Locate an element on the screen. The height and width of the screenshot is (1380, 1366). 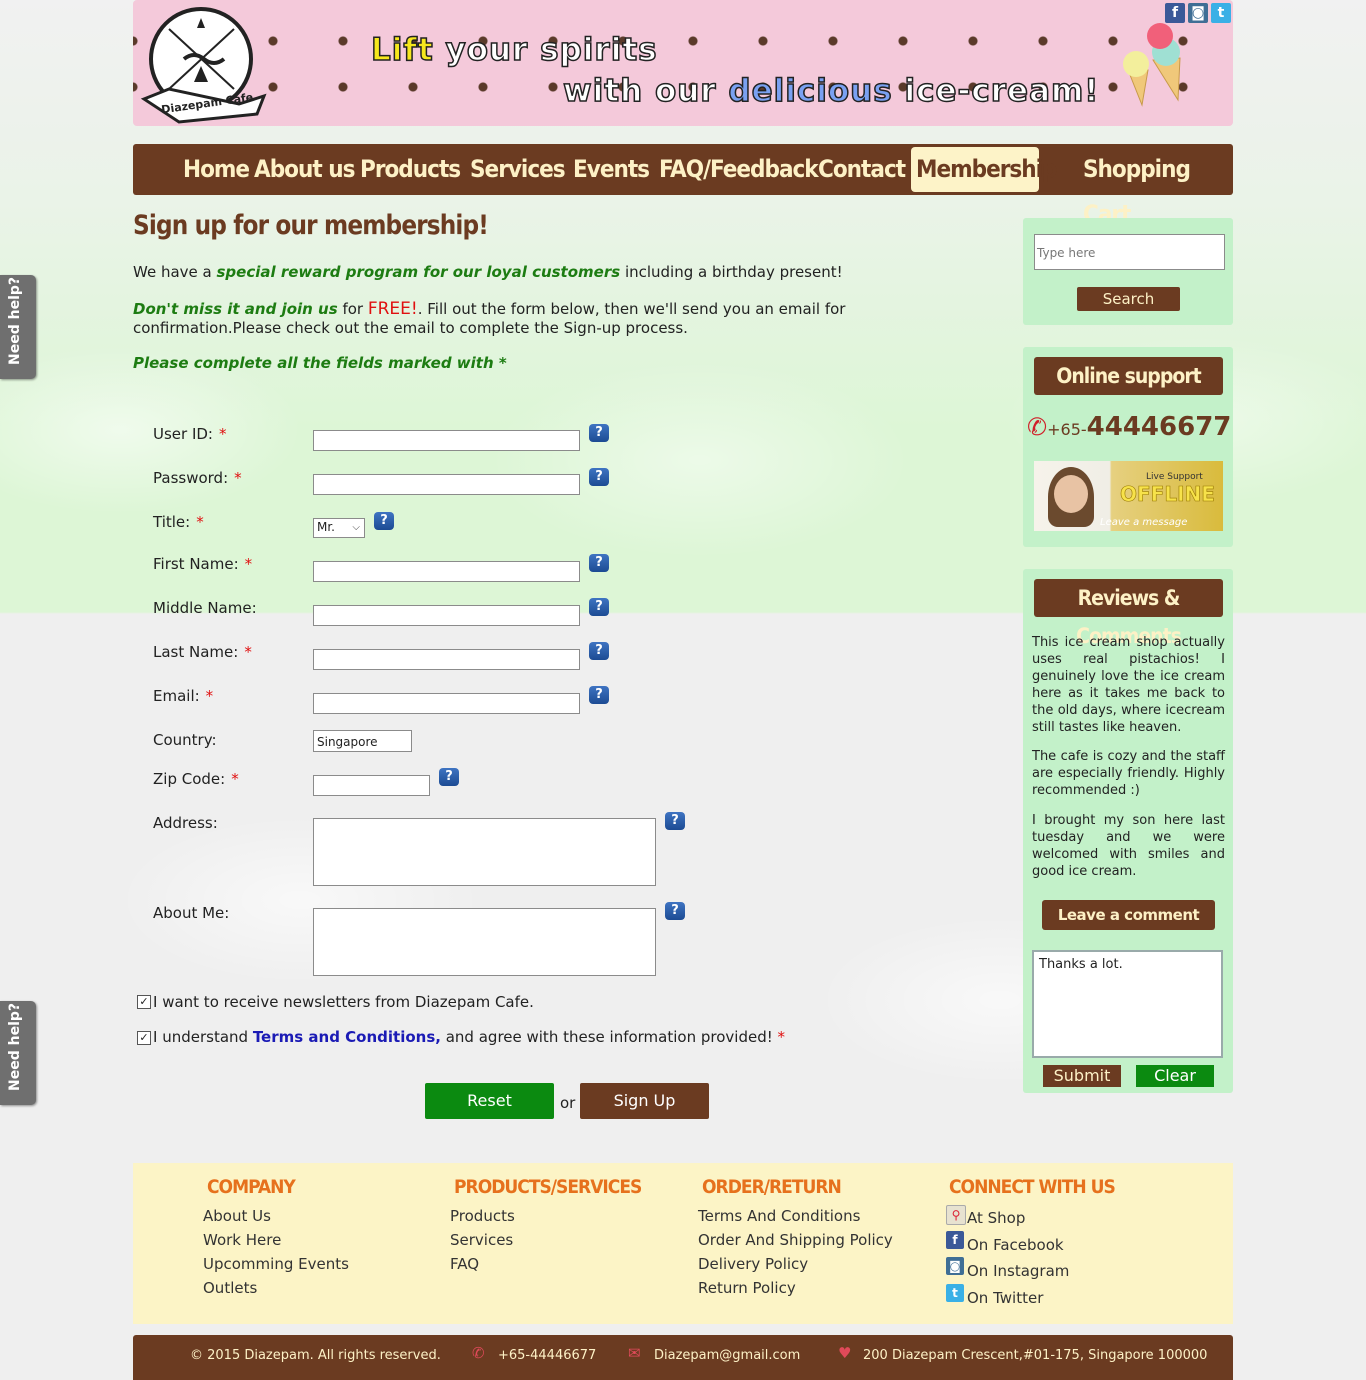
footer-connect-twitter: On Twitter is located at coordinates (1005, 1298).